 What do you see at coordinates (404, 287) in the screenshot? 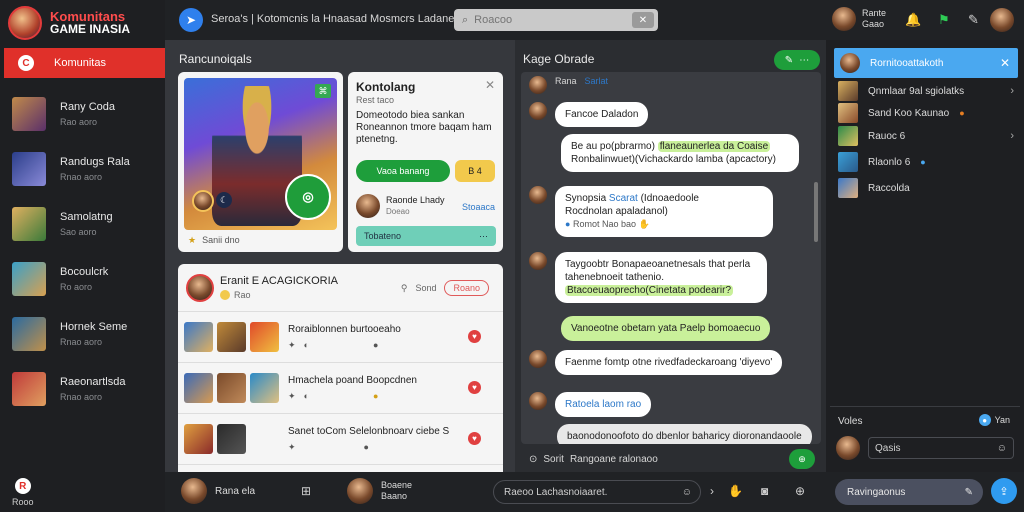
I see `link-icon: ⚲` at bounding box center [404, 287].